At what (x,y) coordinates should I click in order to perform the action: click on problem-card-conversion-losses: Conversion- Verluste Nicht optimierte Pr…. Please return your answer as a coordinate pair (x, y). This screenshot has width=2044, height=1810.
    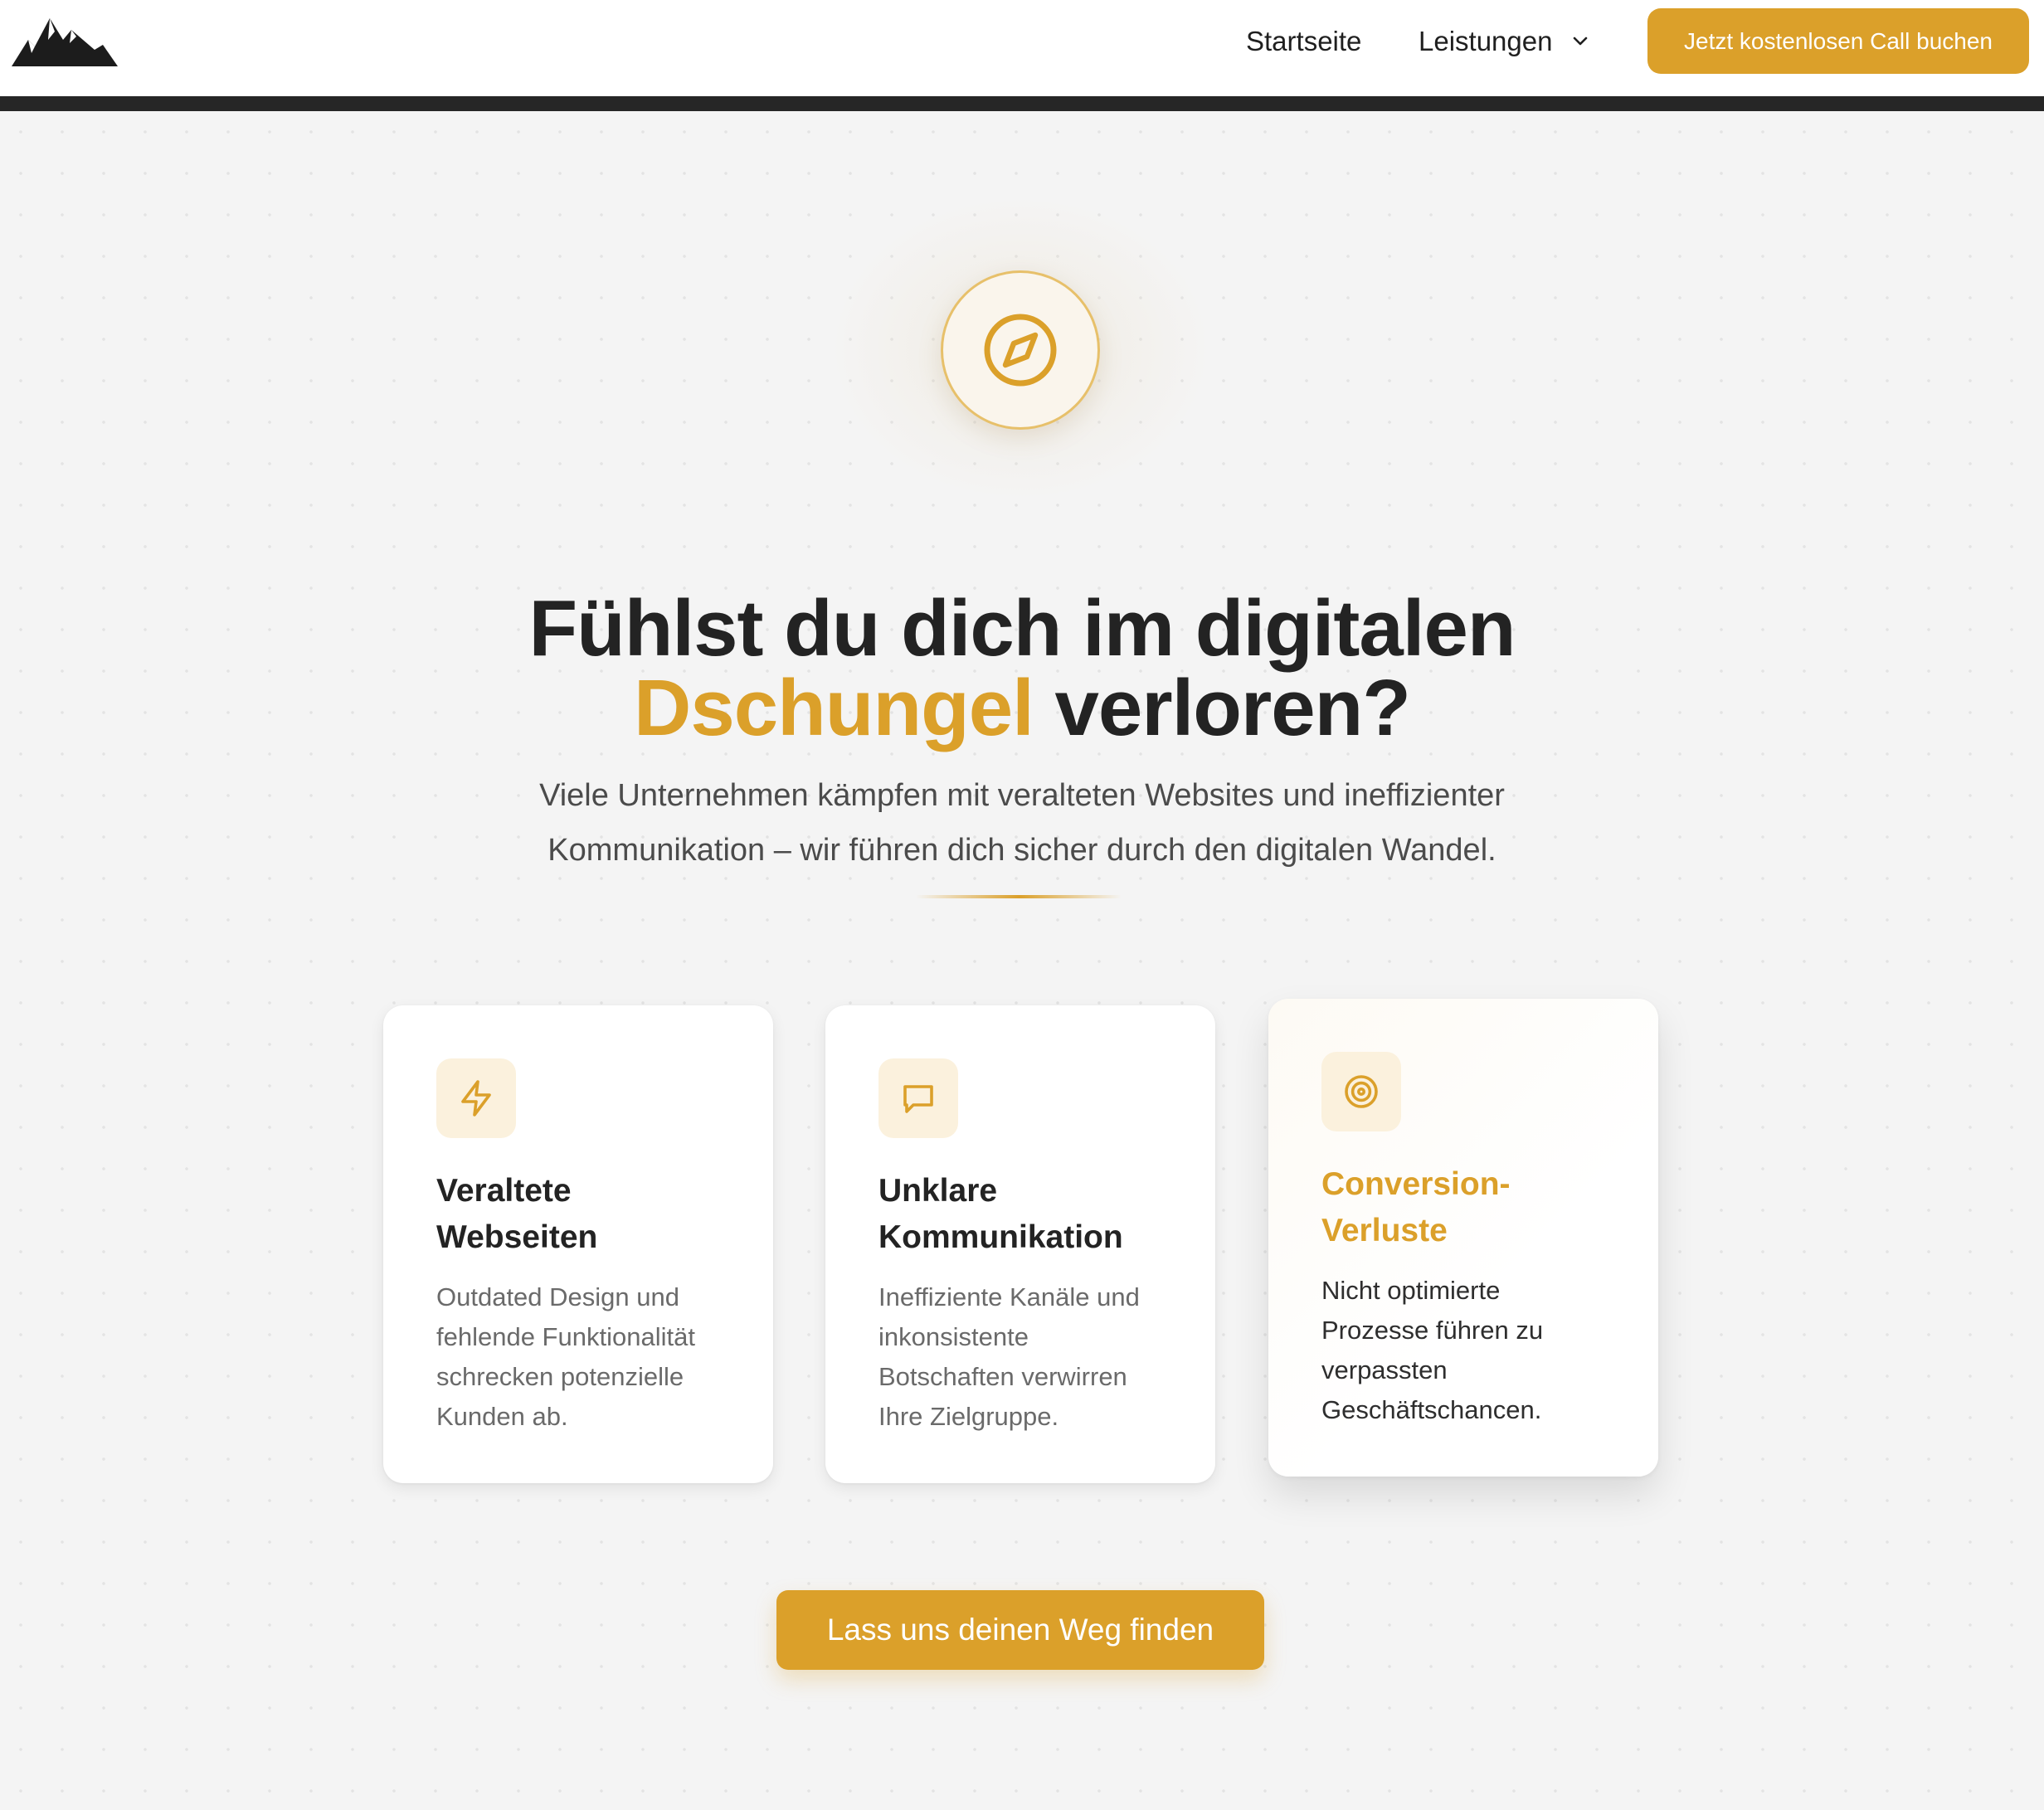
    Looking at the image, I should click on (1463, 1238).